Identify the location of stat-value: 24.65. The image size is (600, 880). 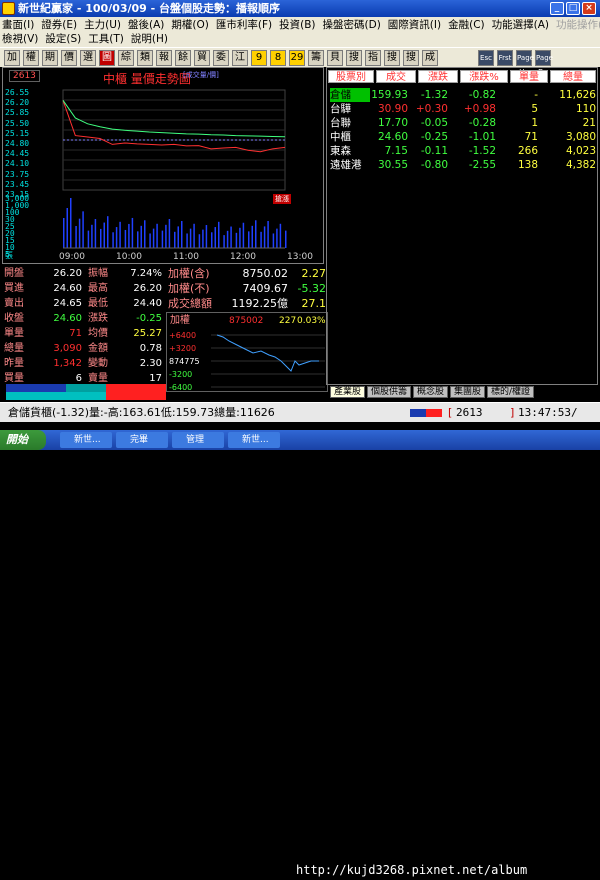
(67, 303).